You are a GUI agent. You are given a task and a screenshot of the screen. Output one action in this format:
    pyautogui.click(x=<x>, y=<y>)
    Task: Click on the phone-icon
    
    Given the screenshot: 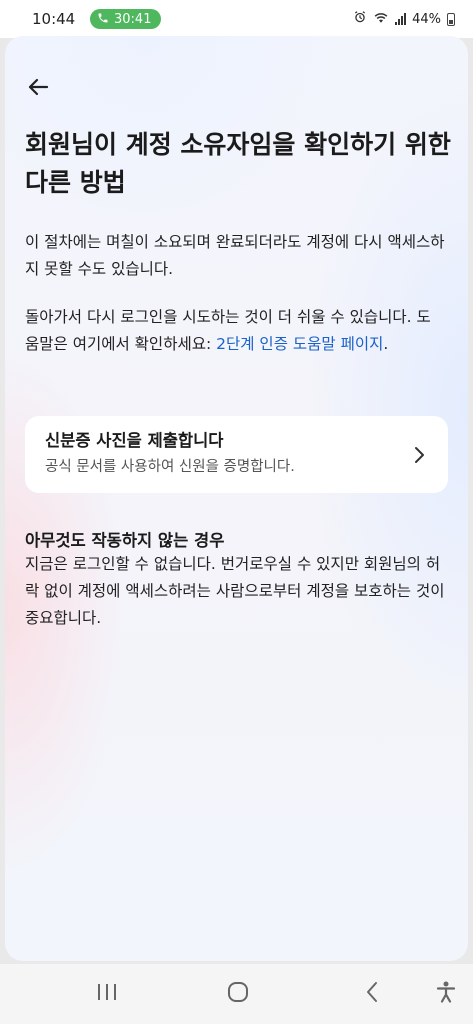 What is the action you would take?
    pyautogui.click(x=103, y=19)
    